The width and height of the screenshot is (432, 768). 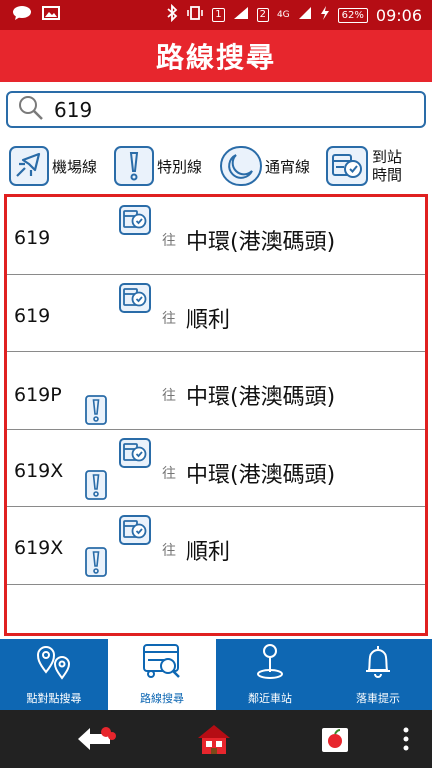 I want to click on map-pins-icon, so click(x=54, y=664).